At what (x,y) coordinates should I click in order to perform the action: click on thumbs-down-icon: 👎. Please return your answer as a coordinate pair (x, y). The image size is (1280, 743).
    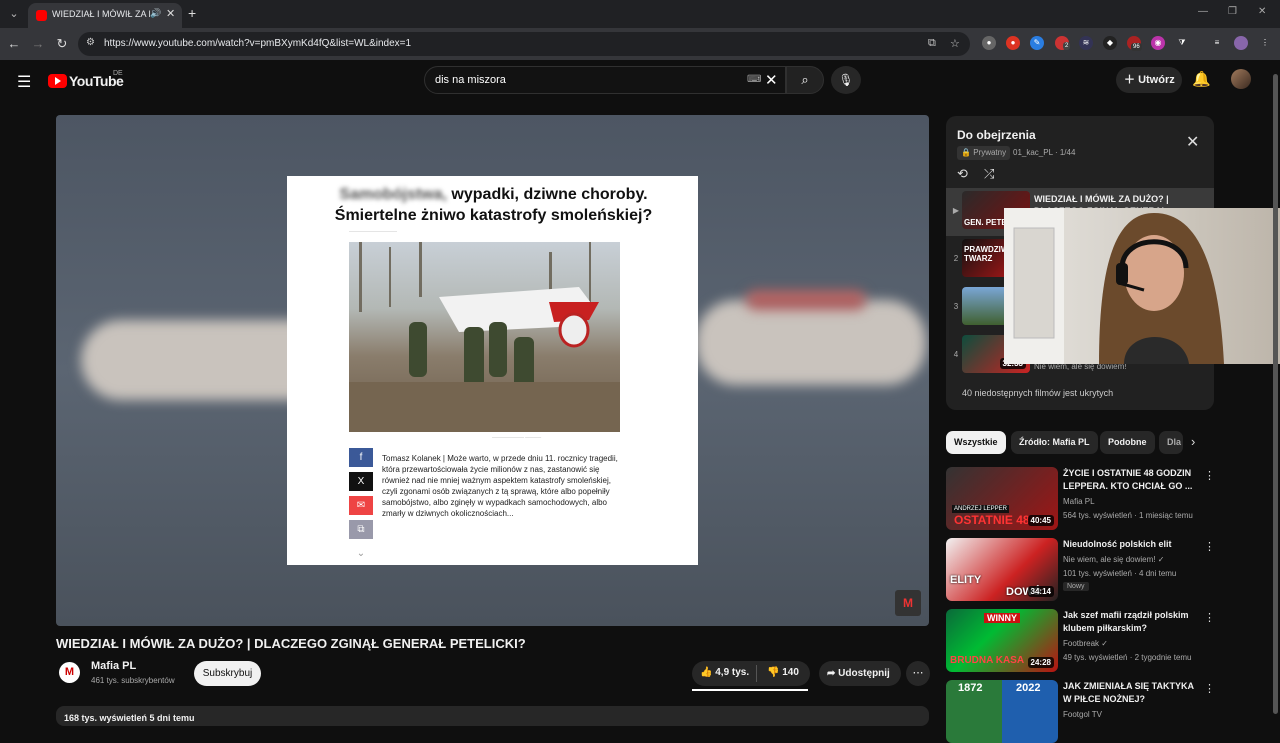
    Looking at the image, I should click on (773, 672).